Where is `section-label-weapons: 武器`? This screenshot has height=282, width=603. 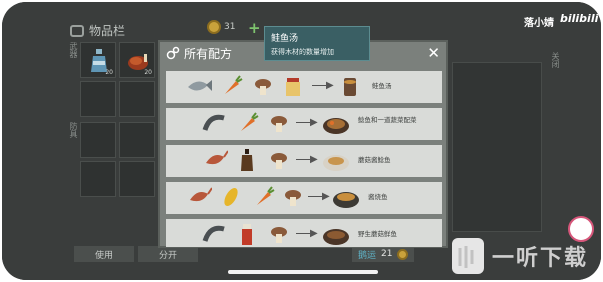 section-label-weapons: 武器 is located at coordinates (73, 50).